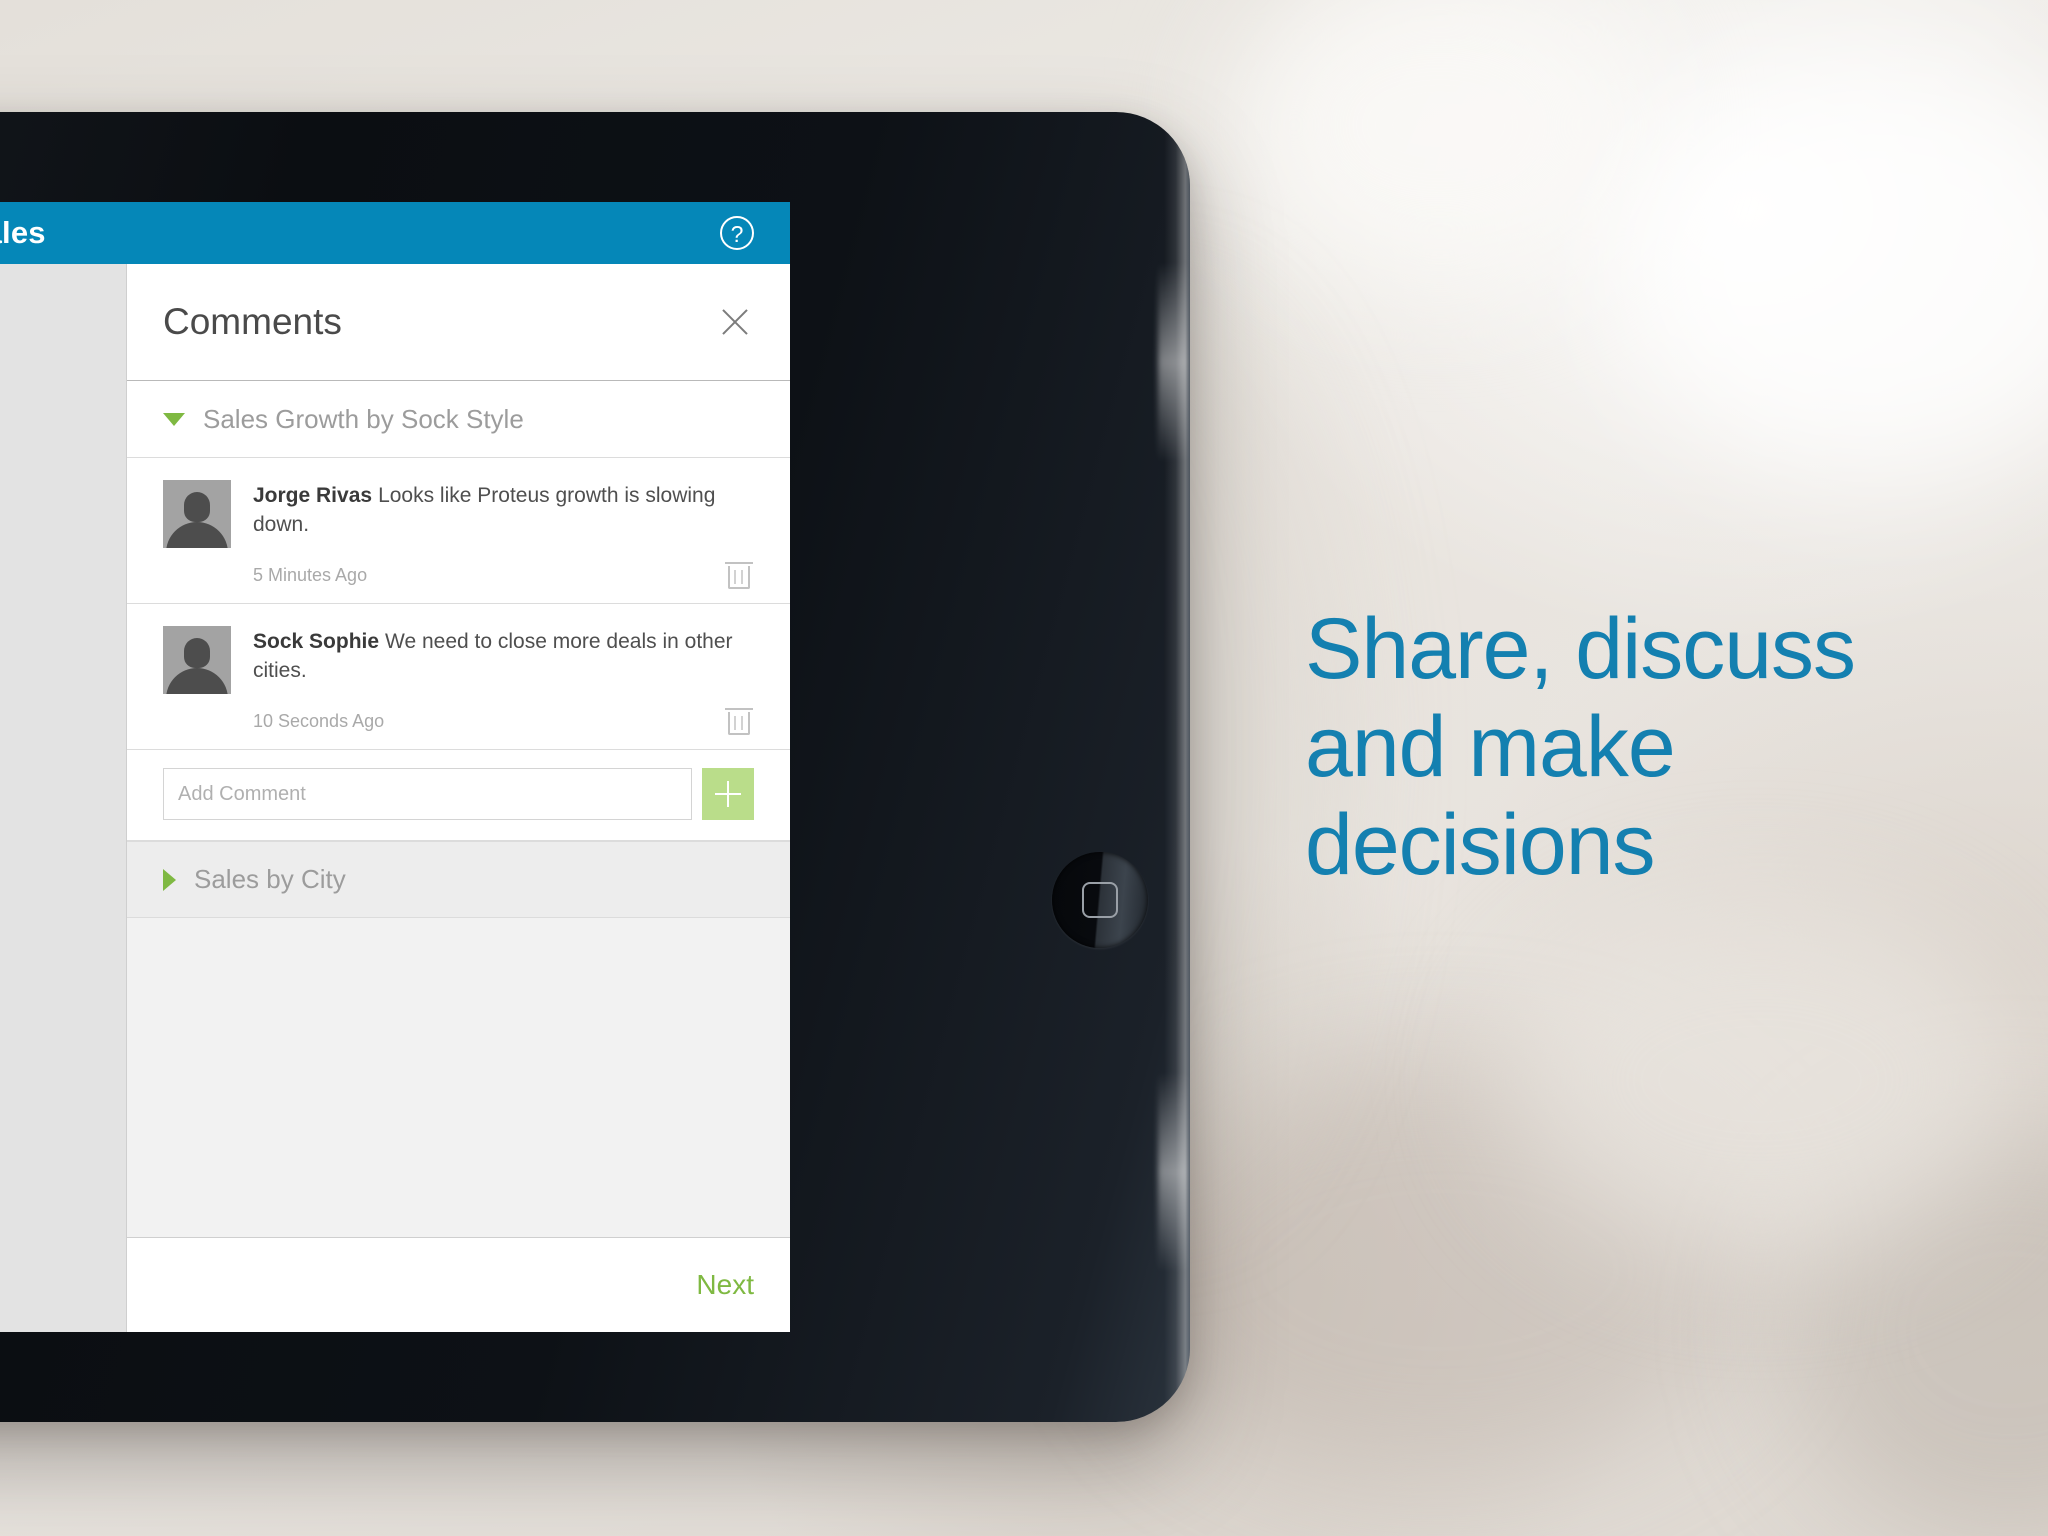  What do you see at coordinates (316, 641) in the screenshot?
I see `comment-author: Sock Sophie` at bounding box center [316, 641].